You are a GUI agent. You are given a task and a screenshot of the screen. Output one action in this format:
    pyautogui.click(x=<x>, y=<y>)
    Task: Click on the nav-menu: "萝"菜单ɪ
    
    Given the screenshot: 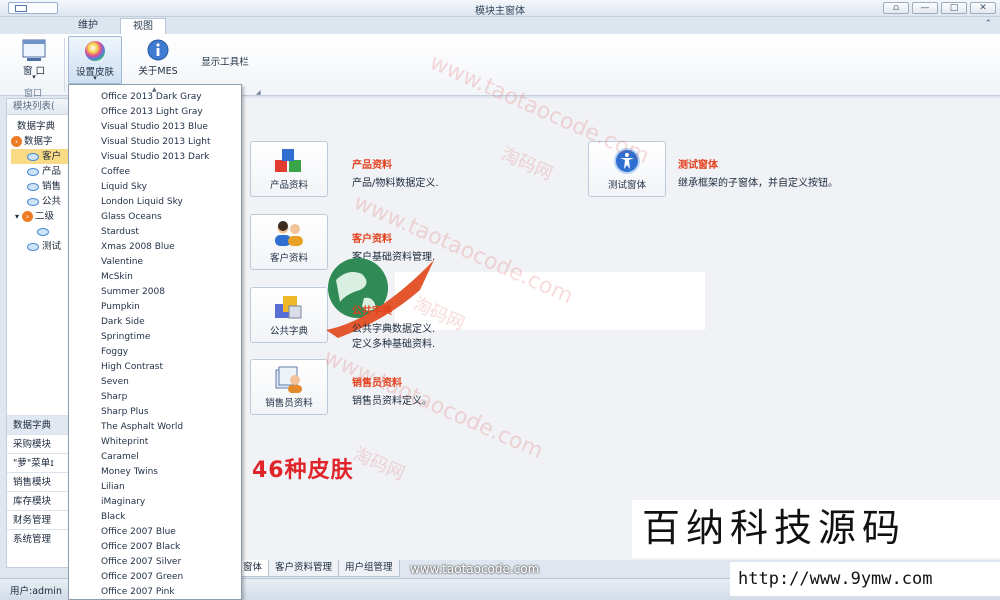 What is the action you would take?
    pyautogui.click(x=38, y=462)
    